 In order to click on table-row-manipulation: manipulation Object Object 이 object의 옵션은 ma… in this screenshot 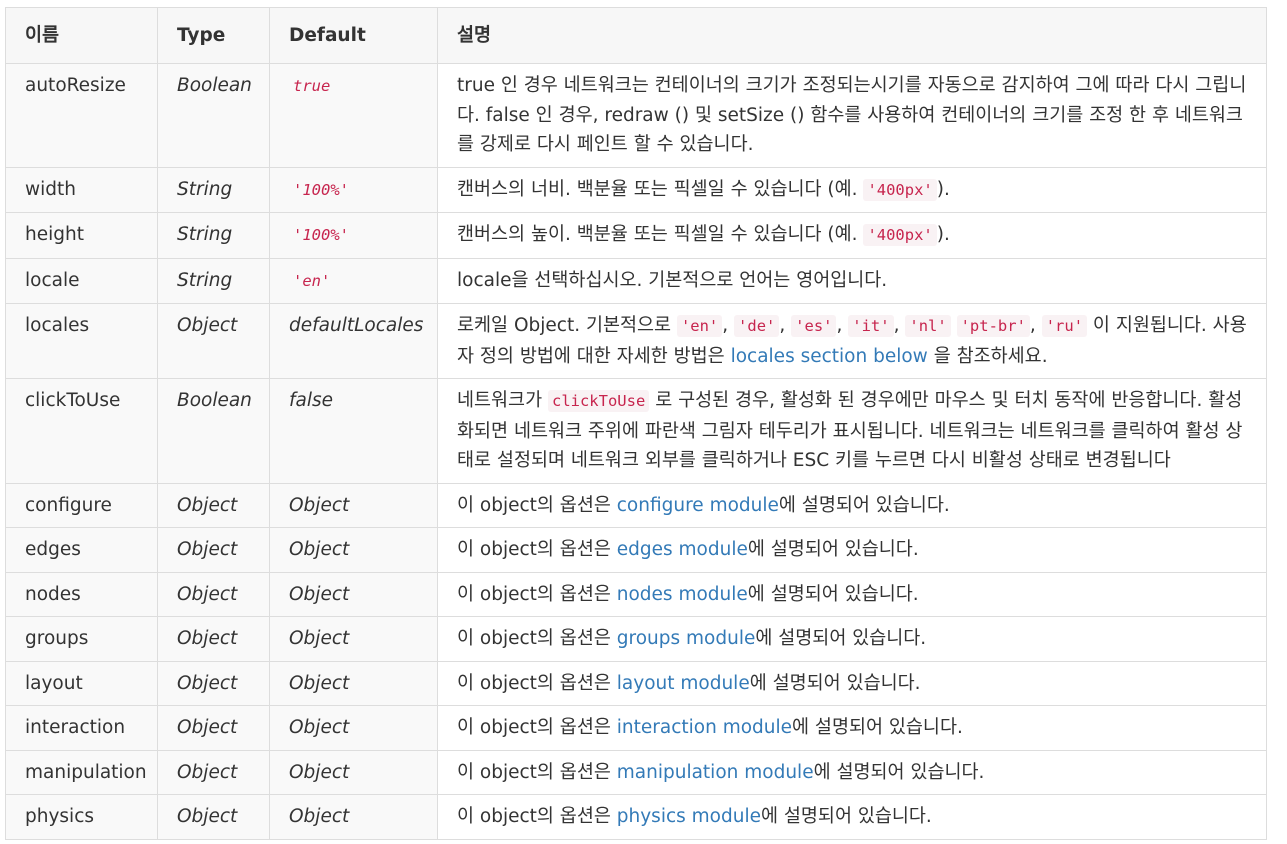, I will do `click(636, 772)`.